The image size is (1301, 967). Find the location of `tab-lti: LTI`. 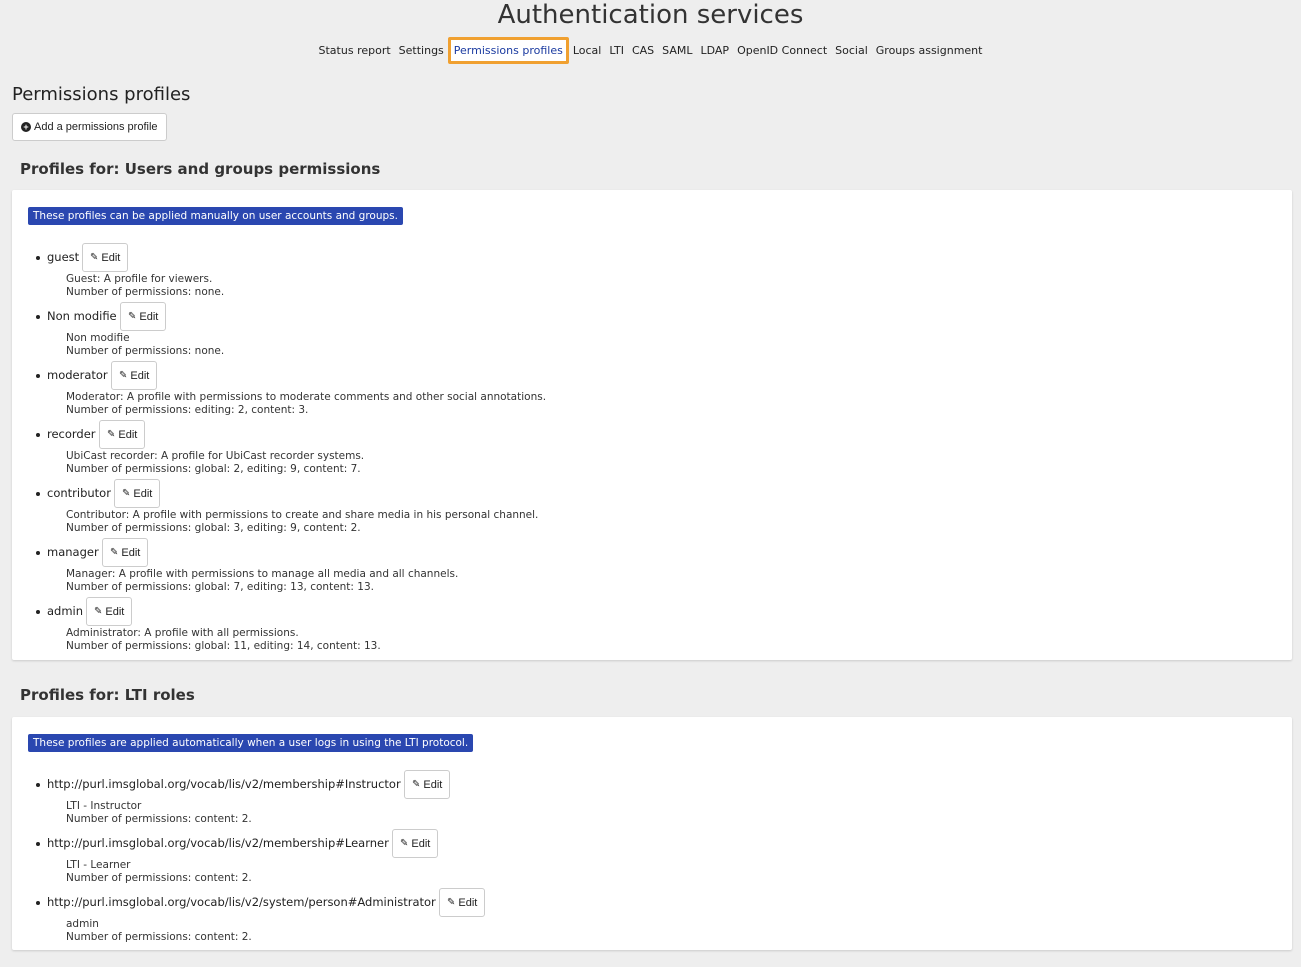

tab-lti: LTI is located at coordinates (616, 50).